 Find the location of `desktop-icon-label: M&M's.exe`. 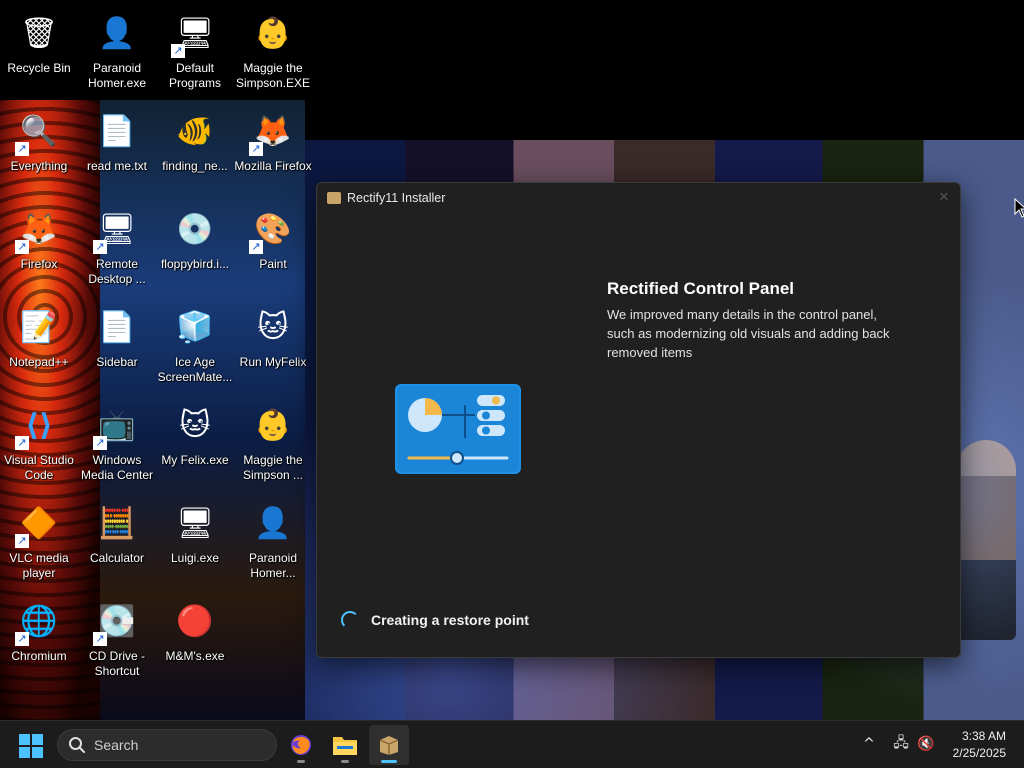

desktop-icon-label: M&M's.exe is located at coordinates (195, 656).